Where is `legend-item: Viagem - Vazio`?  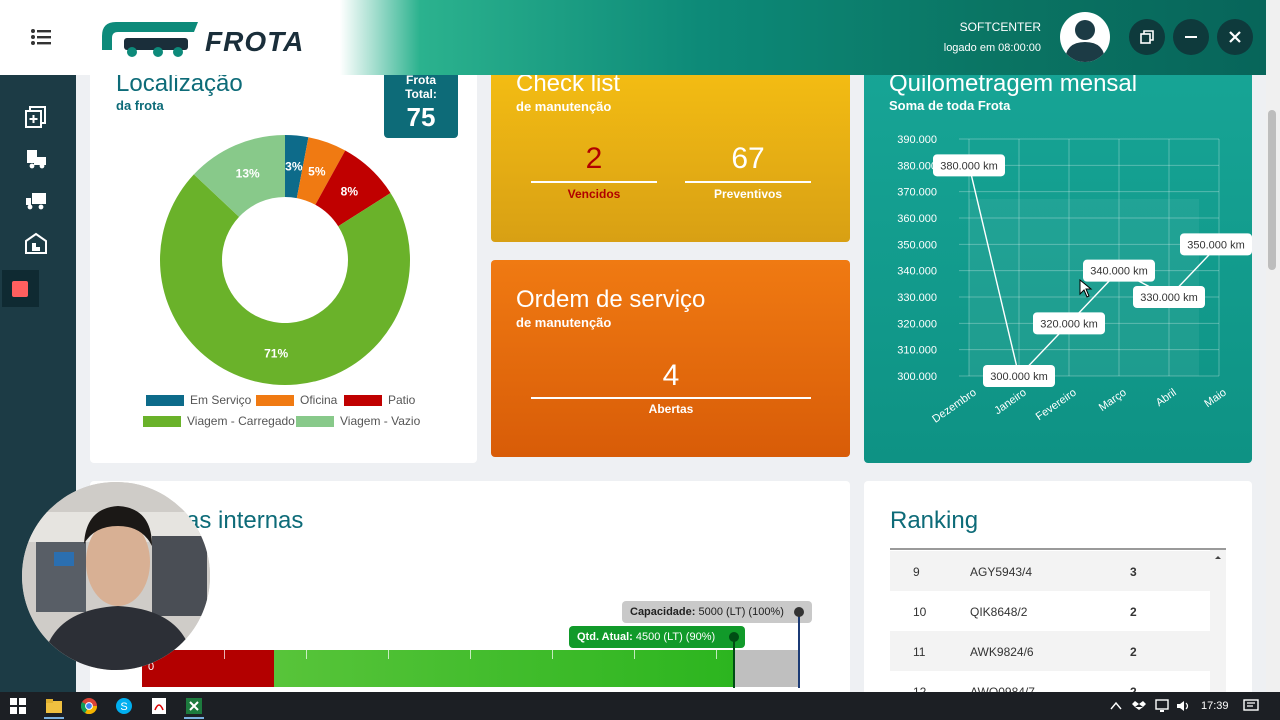
legend-item: Viagem - Vazio is located at coordinates (358, 421).